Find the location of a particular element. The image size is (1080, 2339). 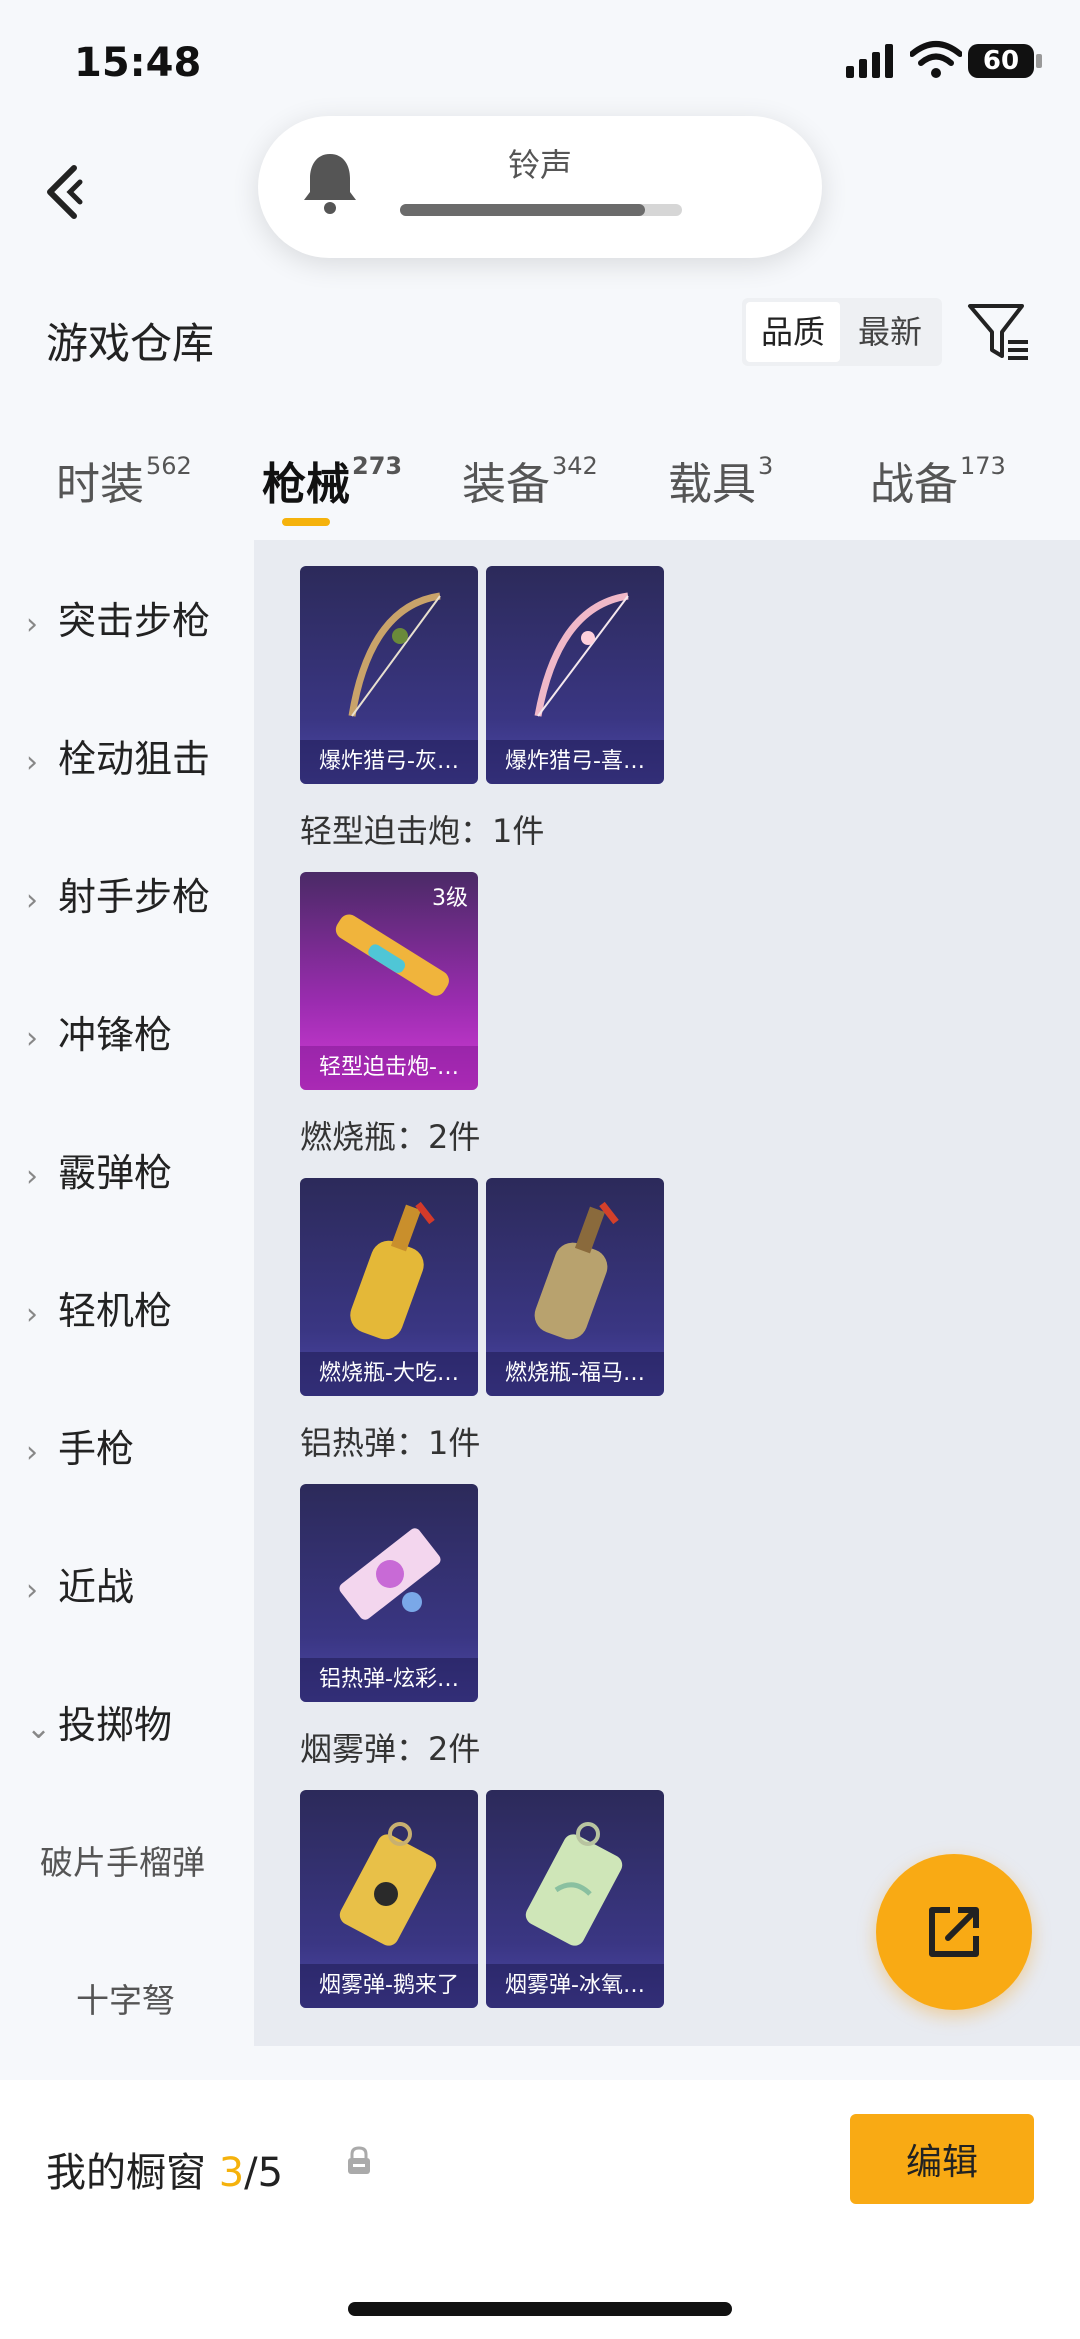

ringtone-label: 铃声 is located at coordinates (539, 165).